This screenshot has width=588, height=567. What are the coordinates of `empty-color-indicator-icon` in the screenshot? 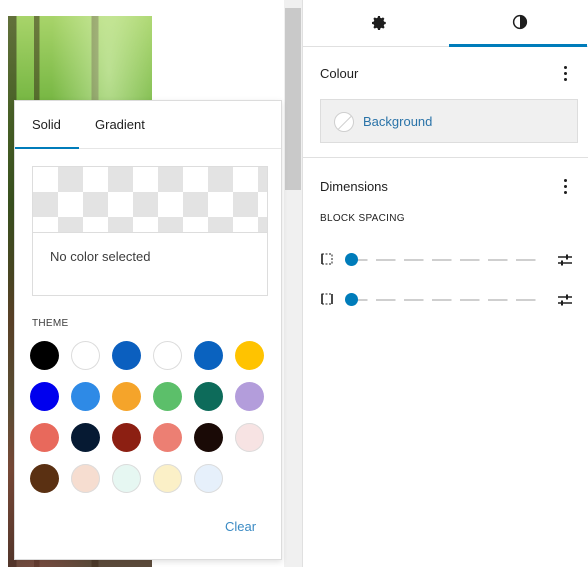 It's located at (344, 122).